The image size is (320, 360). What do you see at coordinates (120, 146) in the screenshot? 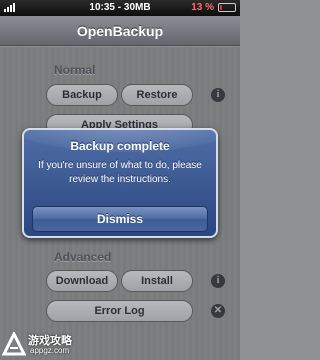
I see `alert-title: Backup complete` at bounding box center [120, 146].